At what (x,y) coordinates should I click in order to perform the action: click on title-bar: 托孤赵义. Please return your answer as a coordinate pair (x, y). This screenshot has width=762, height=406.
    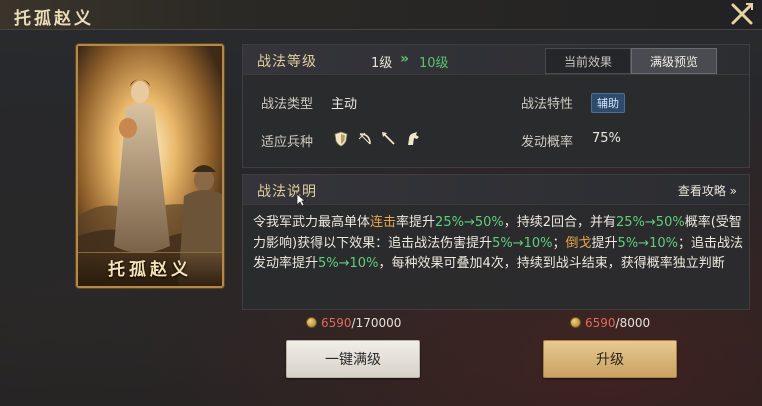
    Looking at the image, I should click on (381, 15).